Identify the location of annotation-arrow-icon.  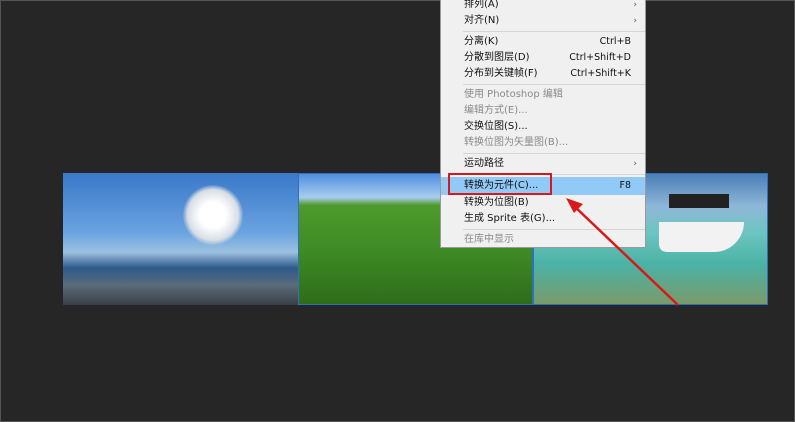
(622, 252).